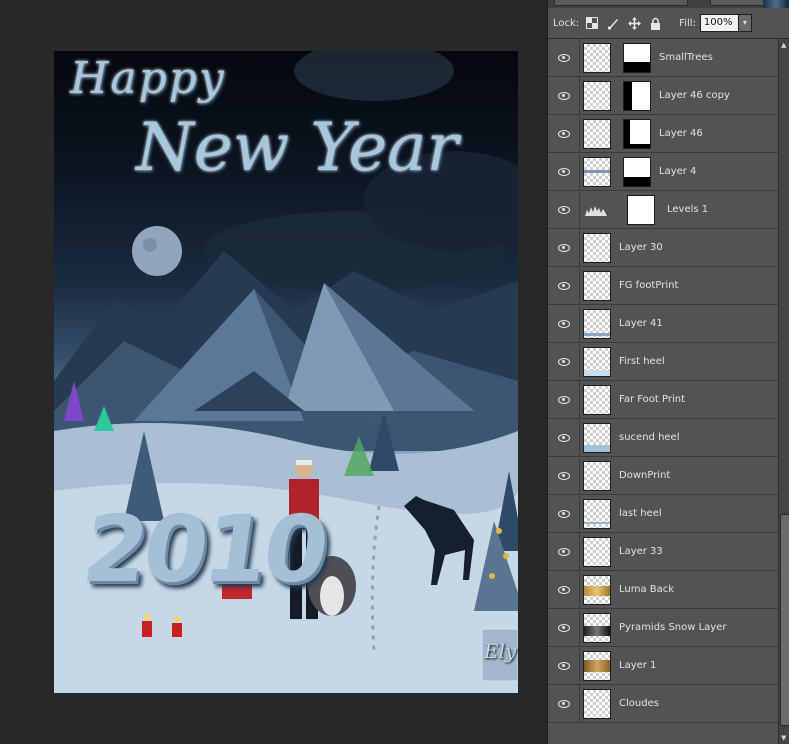 The width and height of the screenshot is (789, 744). I want to click on layer-row: Luma Back, so click(663, 590).